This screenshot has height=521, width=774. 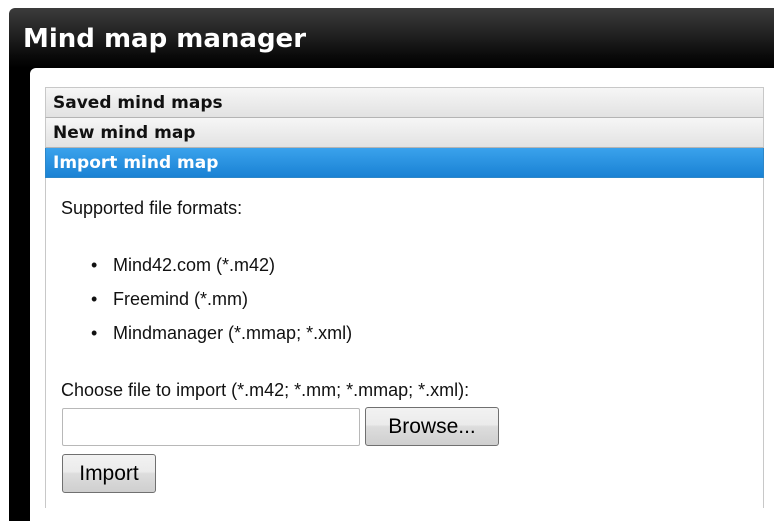 I want to click on accordion-header-import-mind-map: Import mind map, so click(x=404, y=163).